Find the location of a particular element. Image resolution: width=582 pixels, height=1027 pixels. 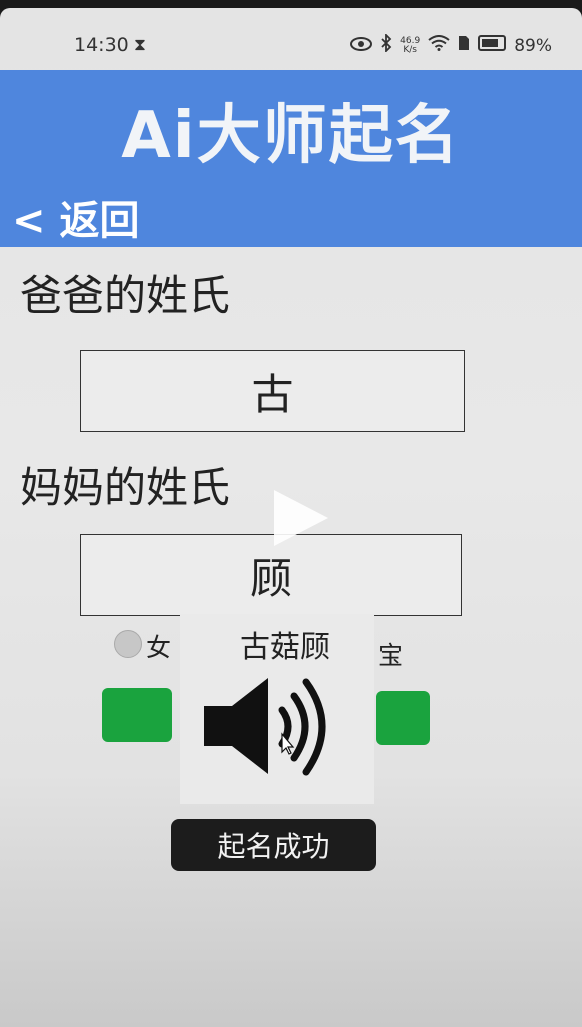

gender-female-radio is located at coordinates (128, 644).